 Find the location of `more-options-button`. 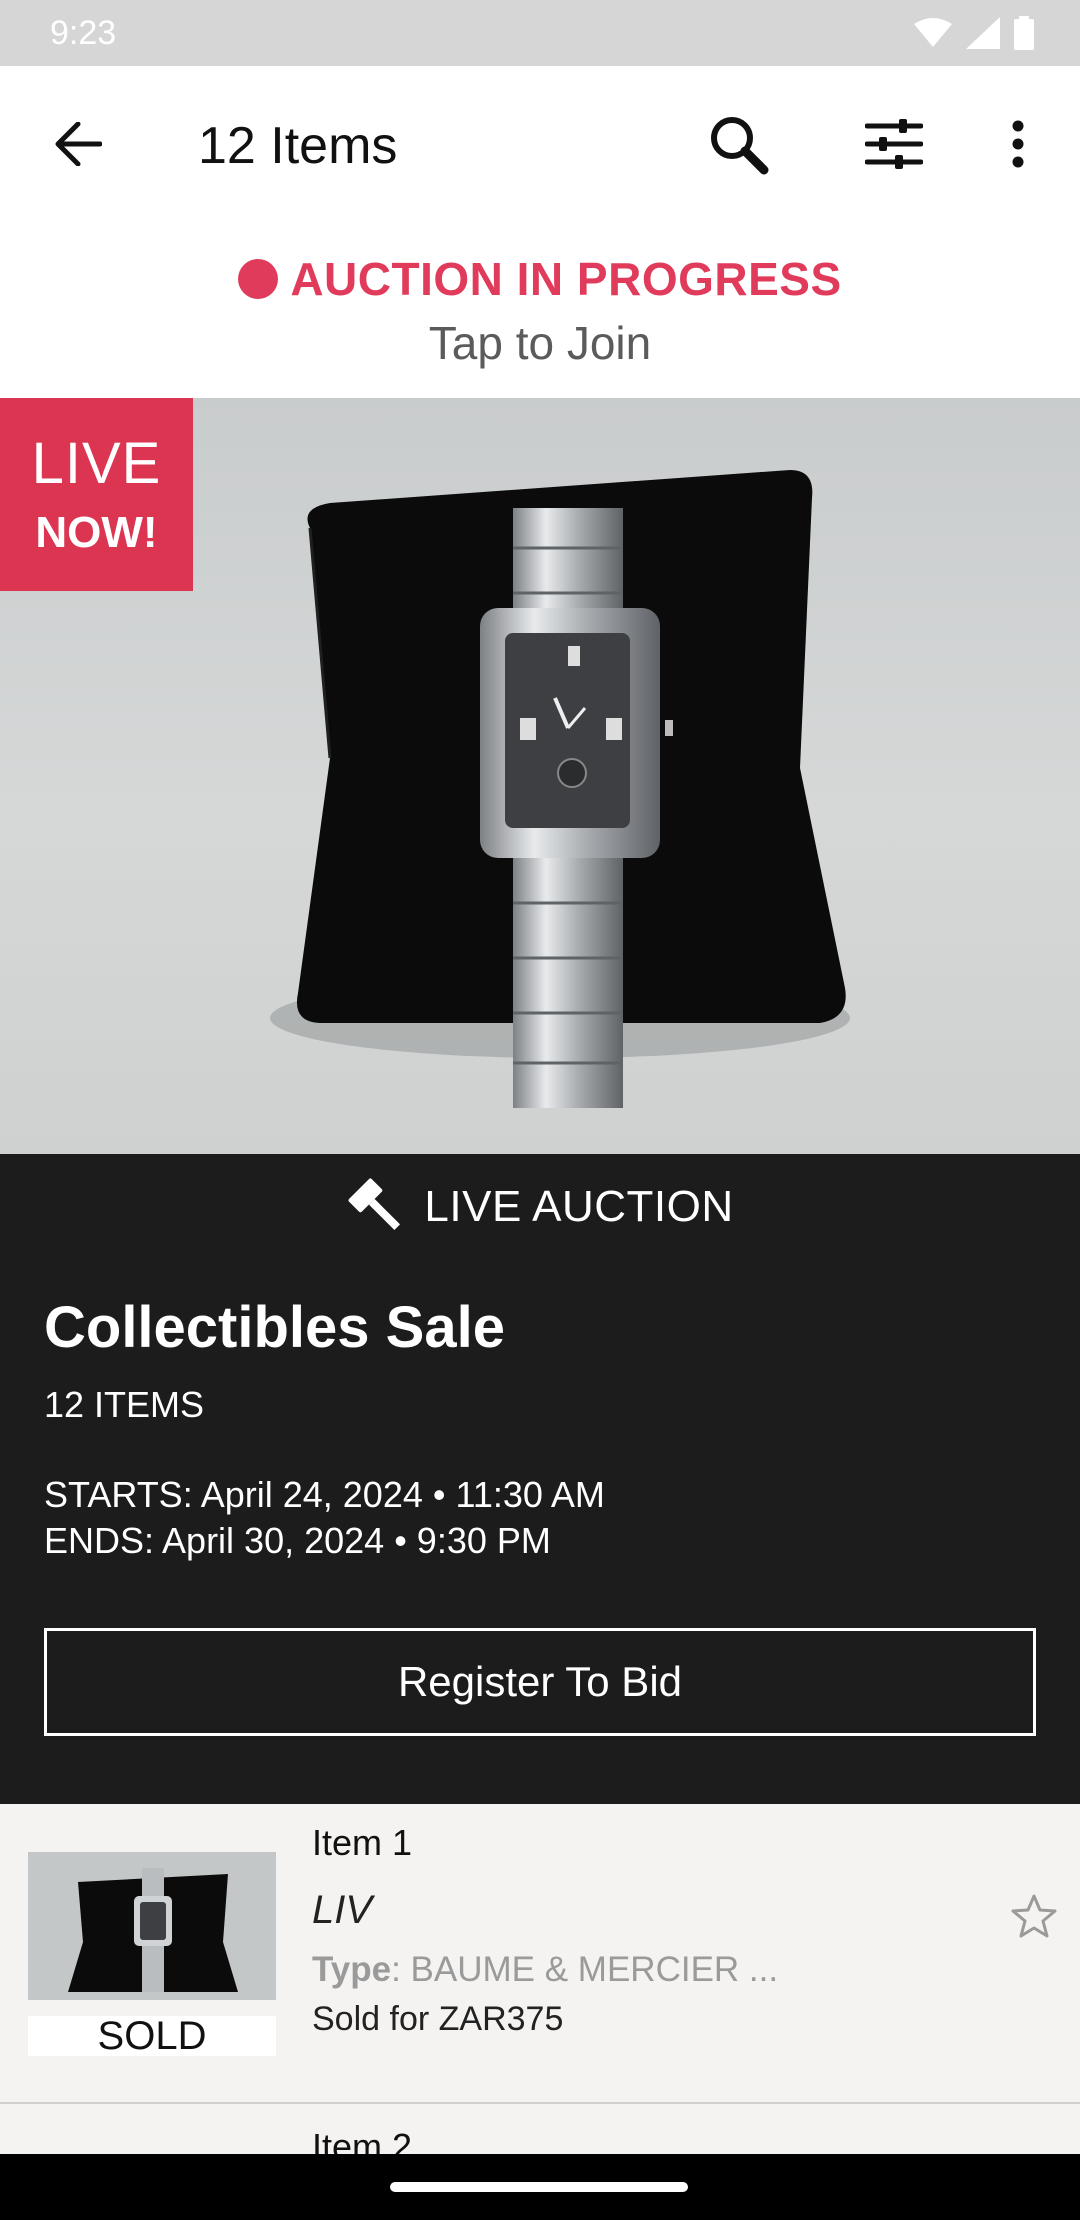

more-options-button is located at coordinates (1018, 144).